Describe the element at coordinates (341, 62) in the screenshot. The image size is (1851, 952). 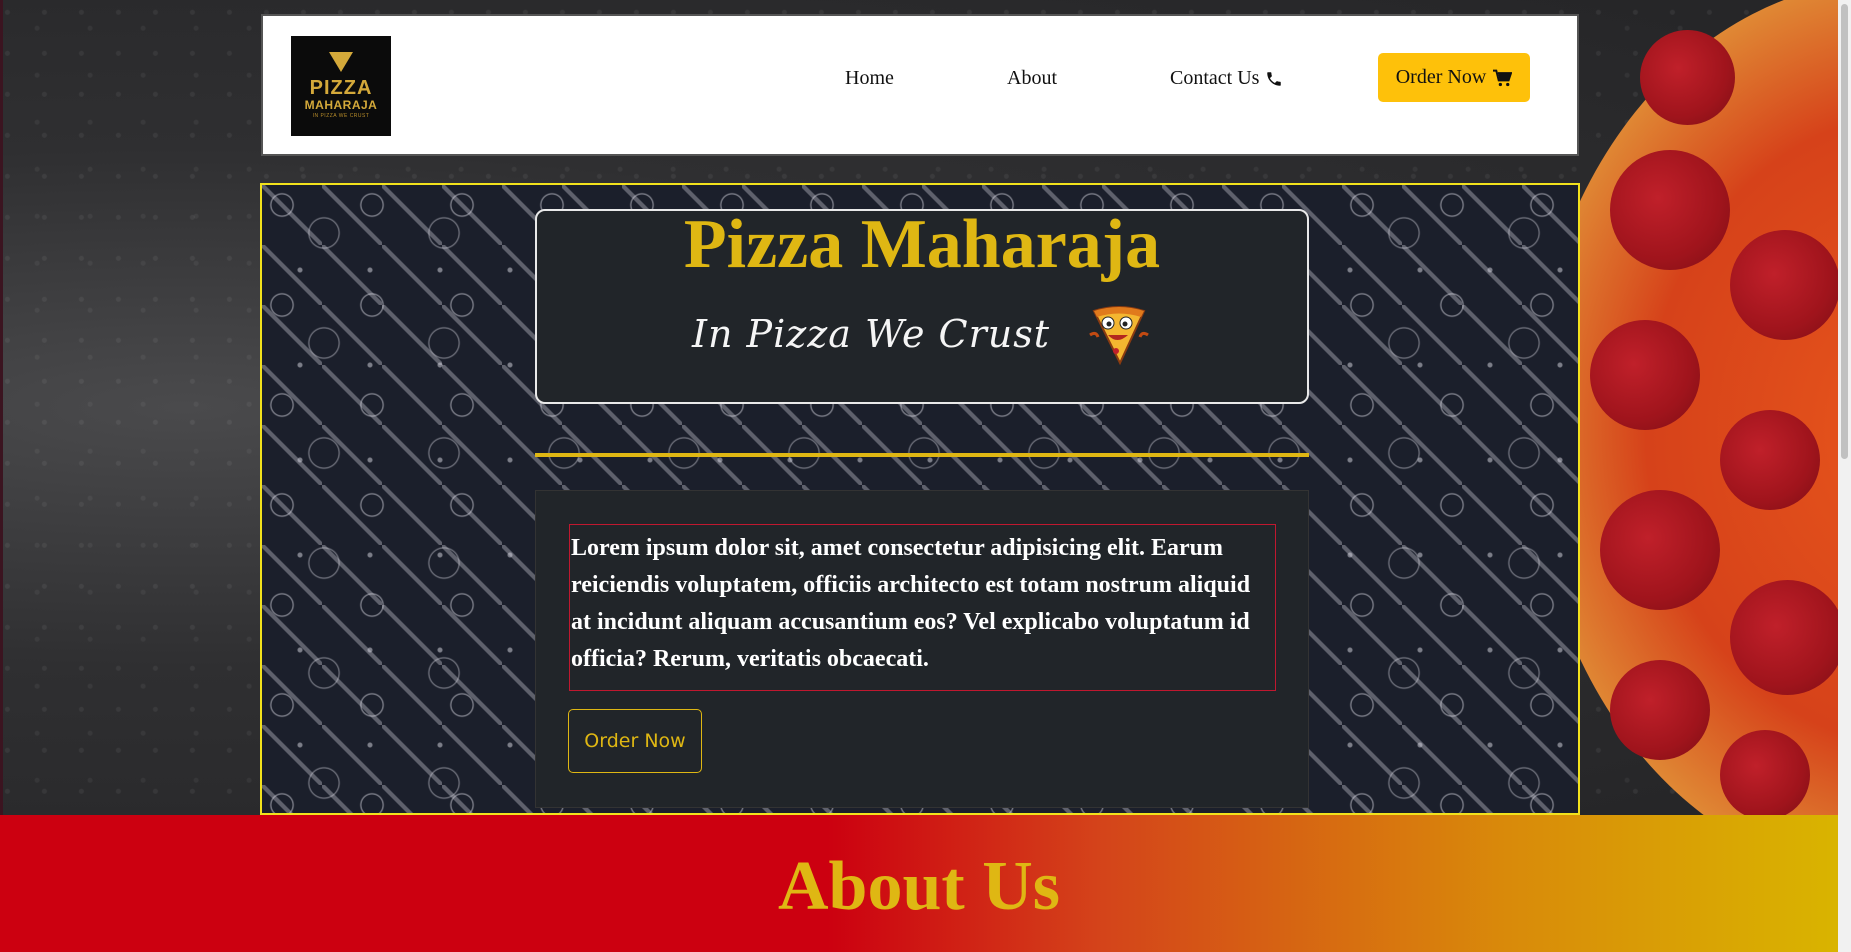
I see `pizza-slice-icon` at that location.